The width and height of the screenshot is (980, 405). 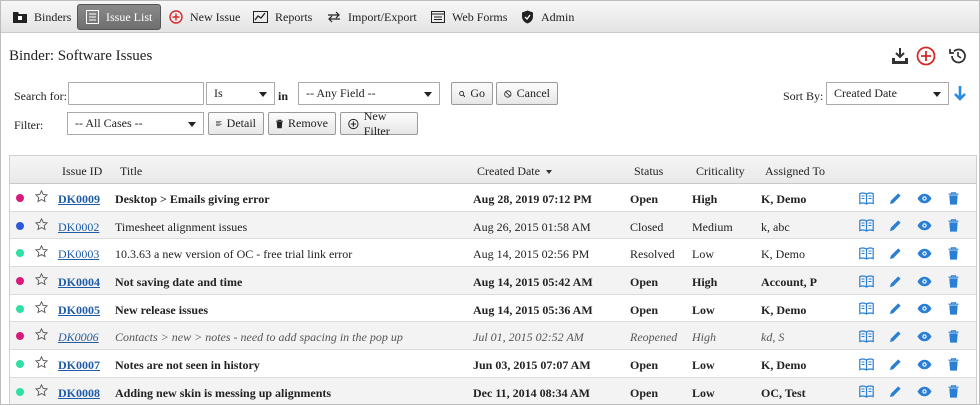 What do you see at coordinates (302, 123) in the screenshot?
I see `remove-filter-button: Remove` at bounding box center [302, 123].